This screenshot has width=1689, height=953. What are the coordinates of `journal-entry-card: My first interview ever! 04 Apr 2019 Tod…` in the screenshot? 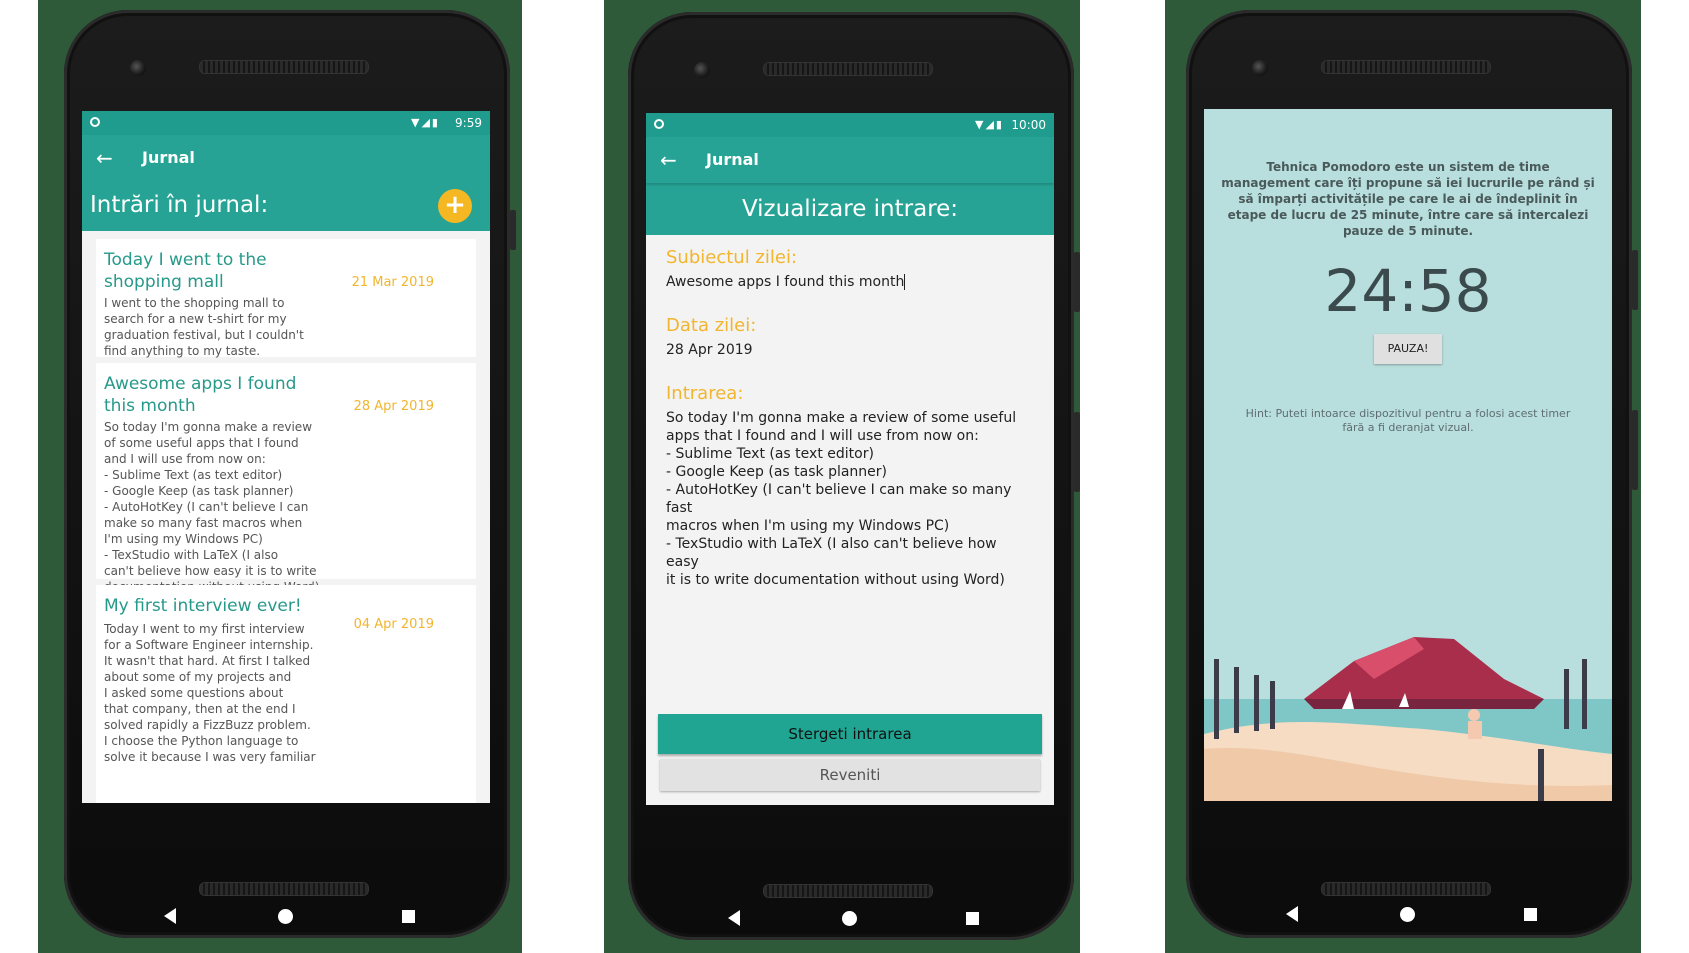 It's located at (286, 694).